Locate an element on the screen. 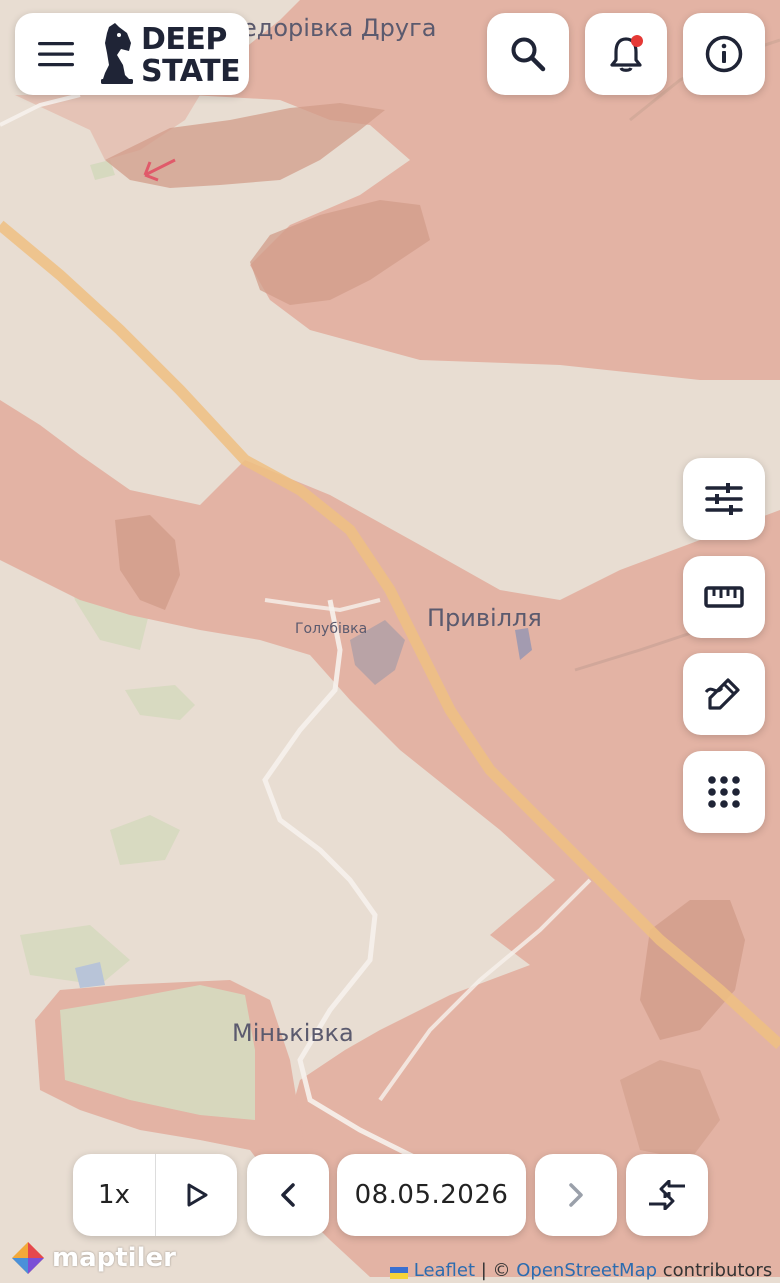 This screenshot has height=1283, width=780. play-icon is located at coordinates (197, 1195).